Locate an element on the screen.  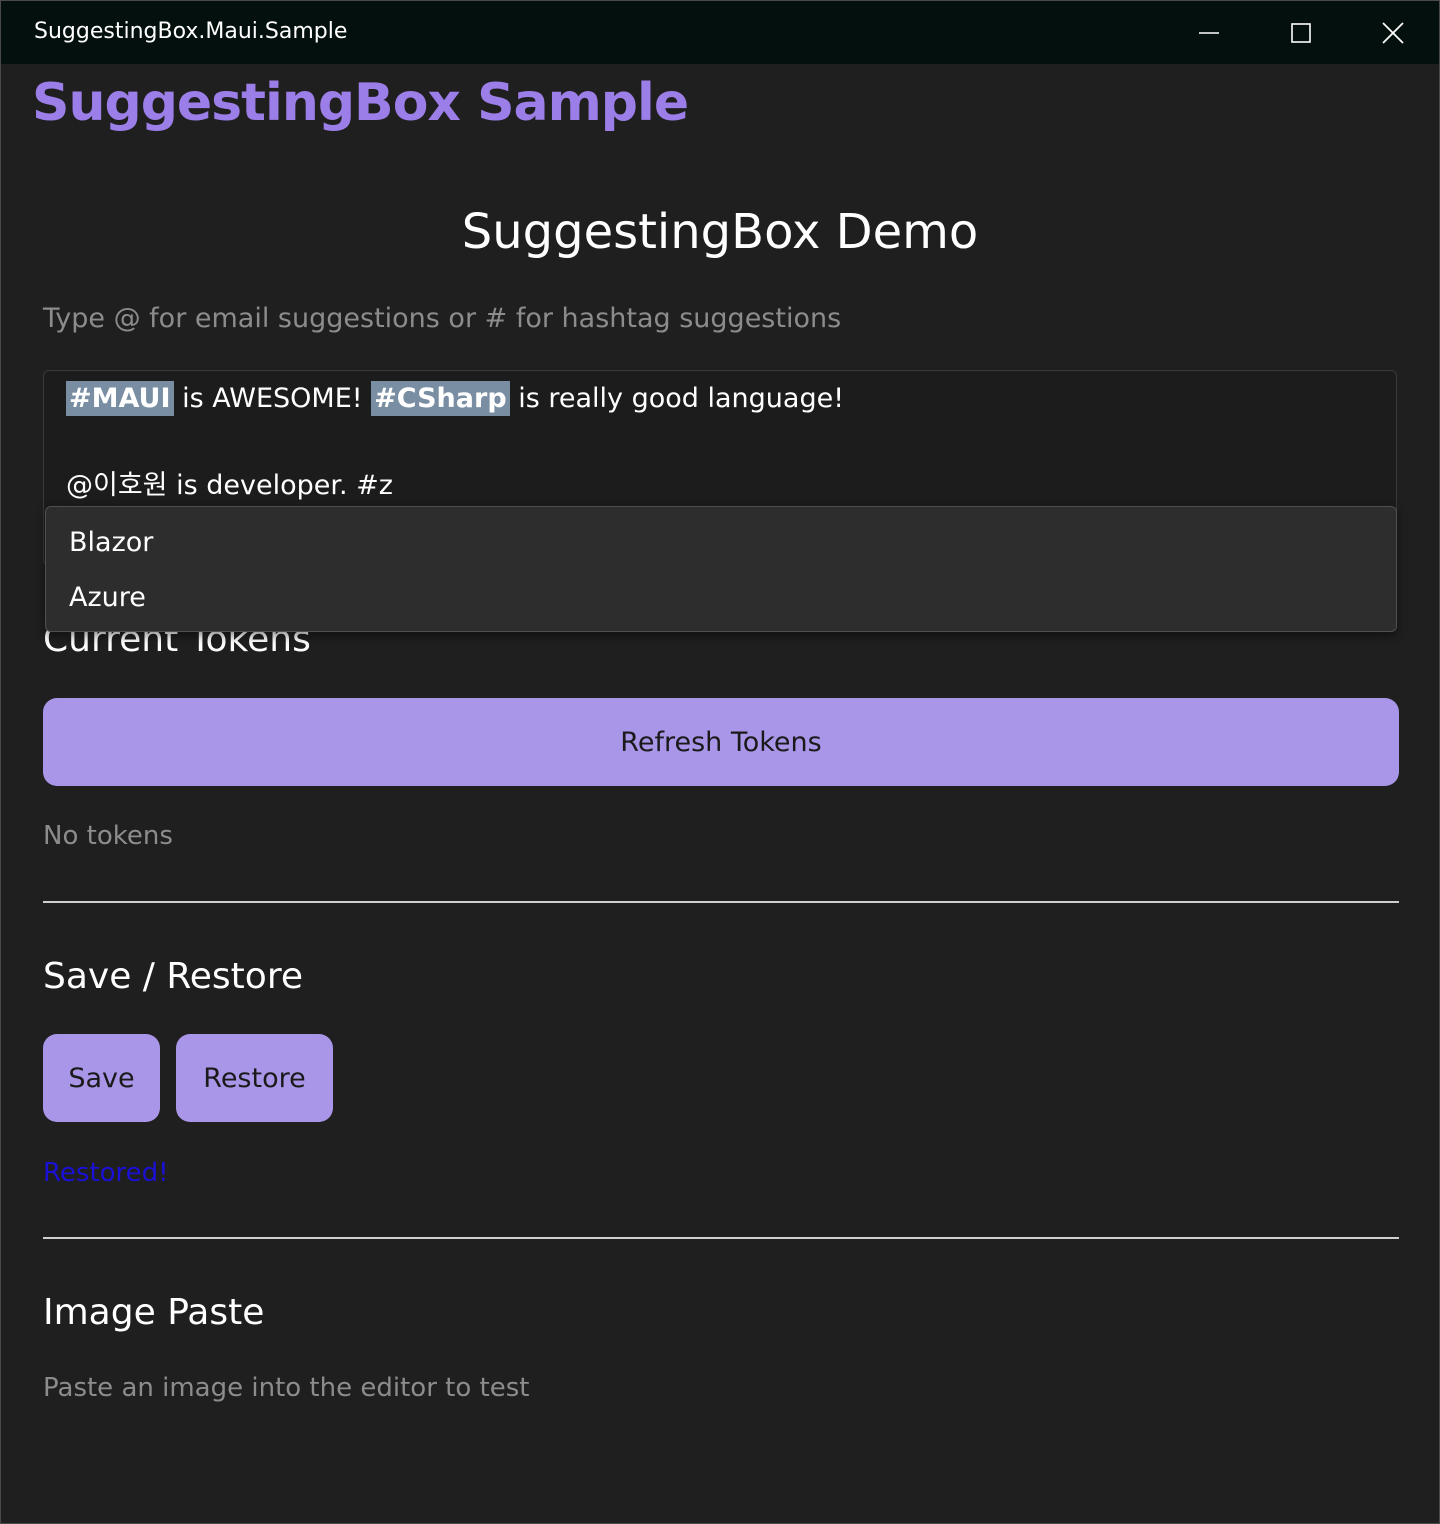
maximize-icon is located at coordinates (1301, 32).